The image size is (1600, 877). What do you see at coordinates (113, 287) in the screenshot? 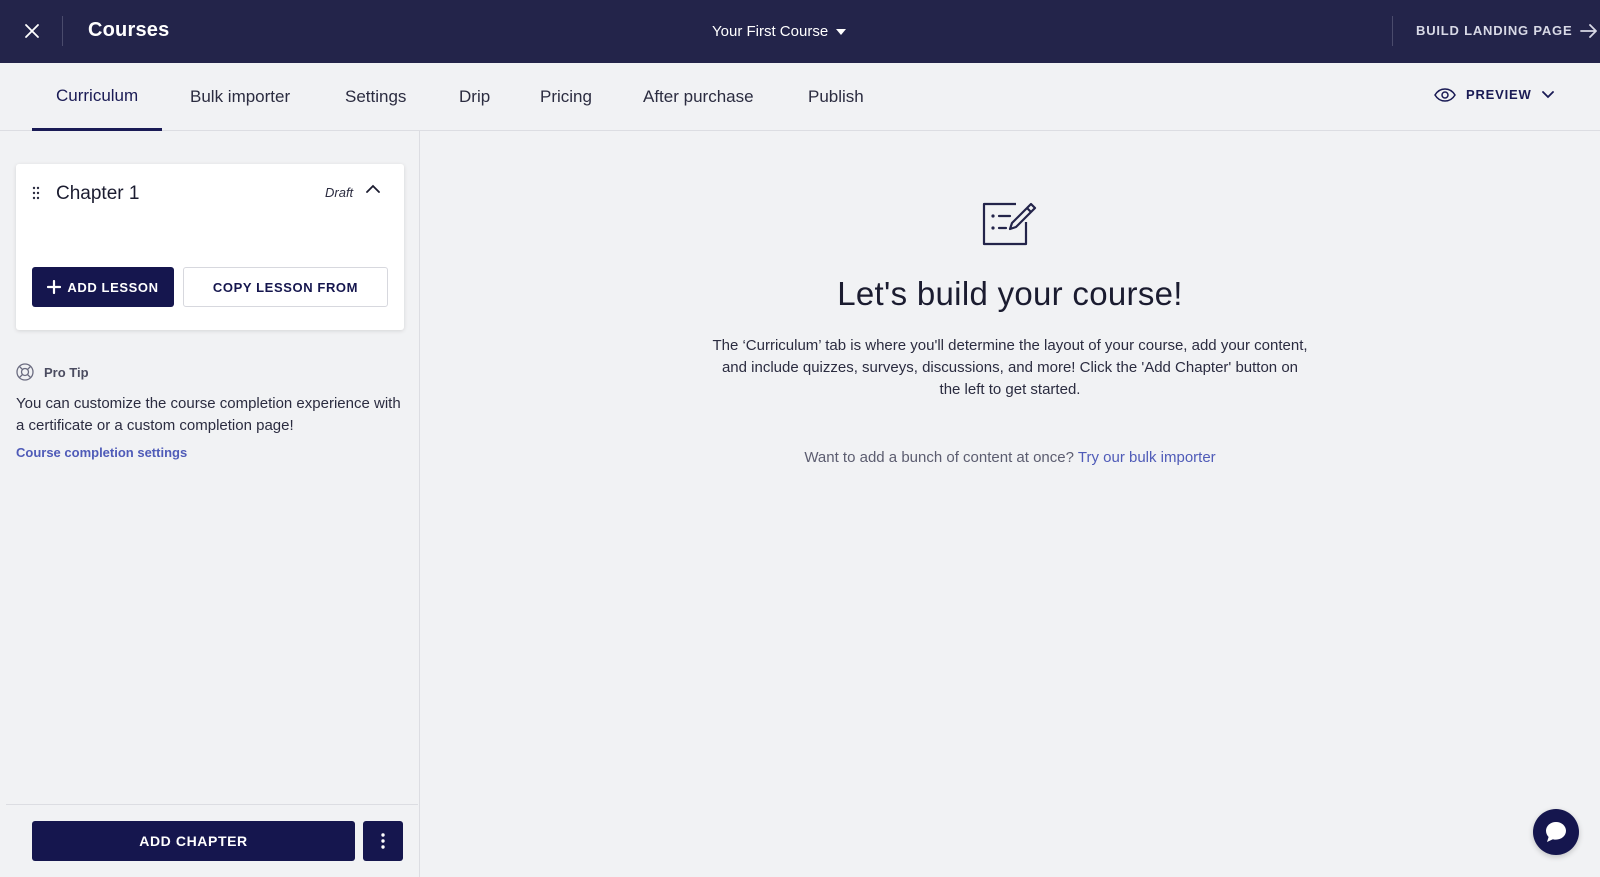
I see `add-lesson-label: ADD LESSON` at bounding box center [113, 287].